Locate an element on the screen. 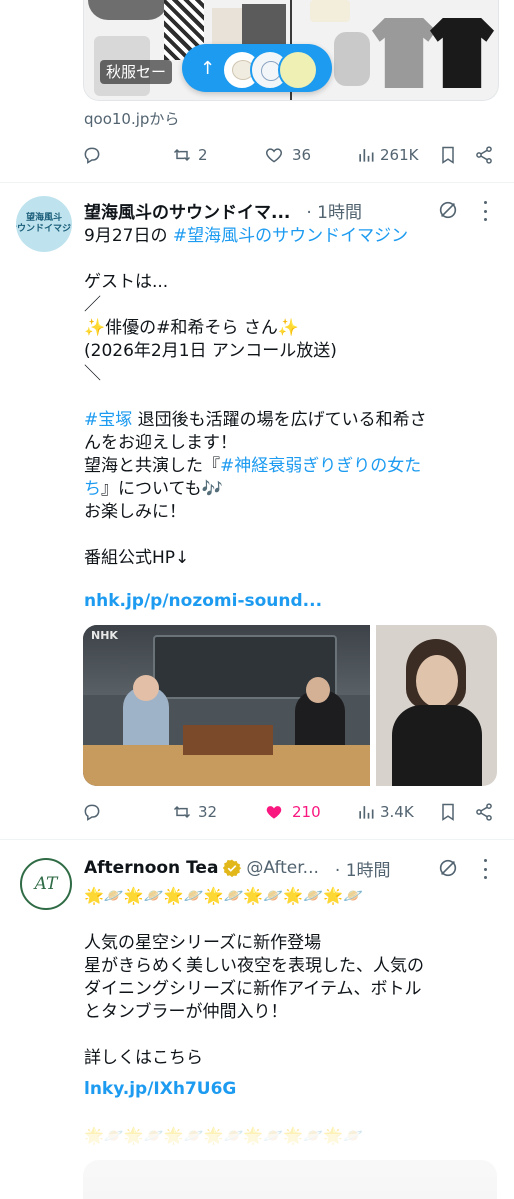 Image resolution: width=514 pixels, height=1199 pixels. display-name: Afternoon Tea is located at coordinates (151, 868).